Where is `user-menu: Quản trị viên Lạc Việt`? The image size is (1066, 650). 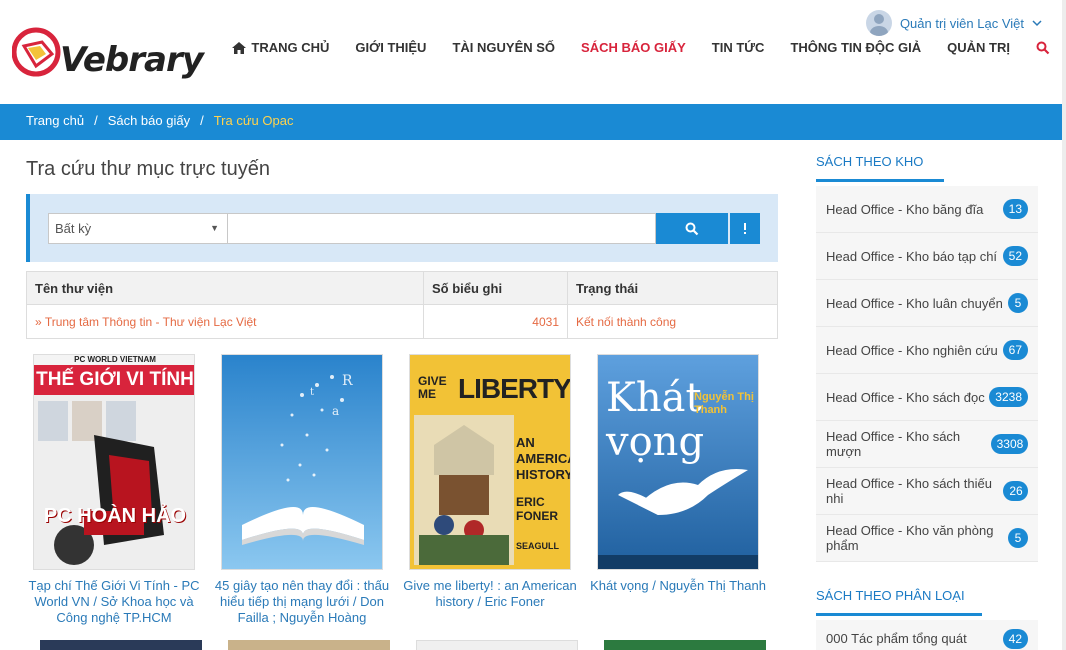 user-menu: Quản trị viên Lạc Việt is located at coordinates (953, 23).